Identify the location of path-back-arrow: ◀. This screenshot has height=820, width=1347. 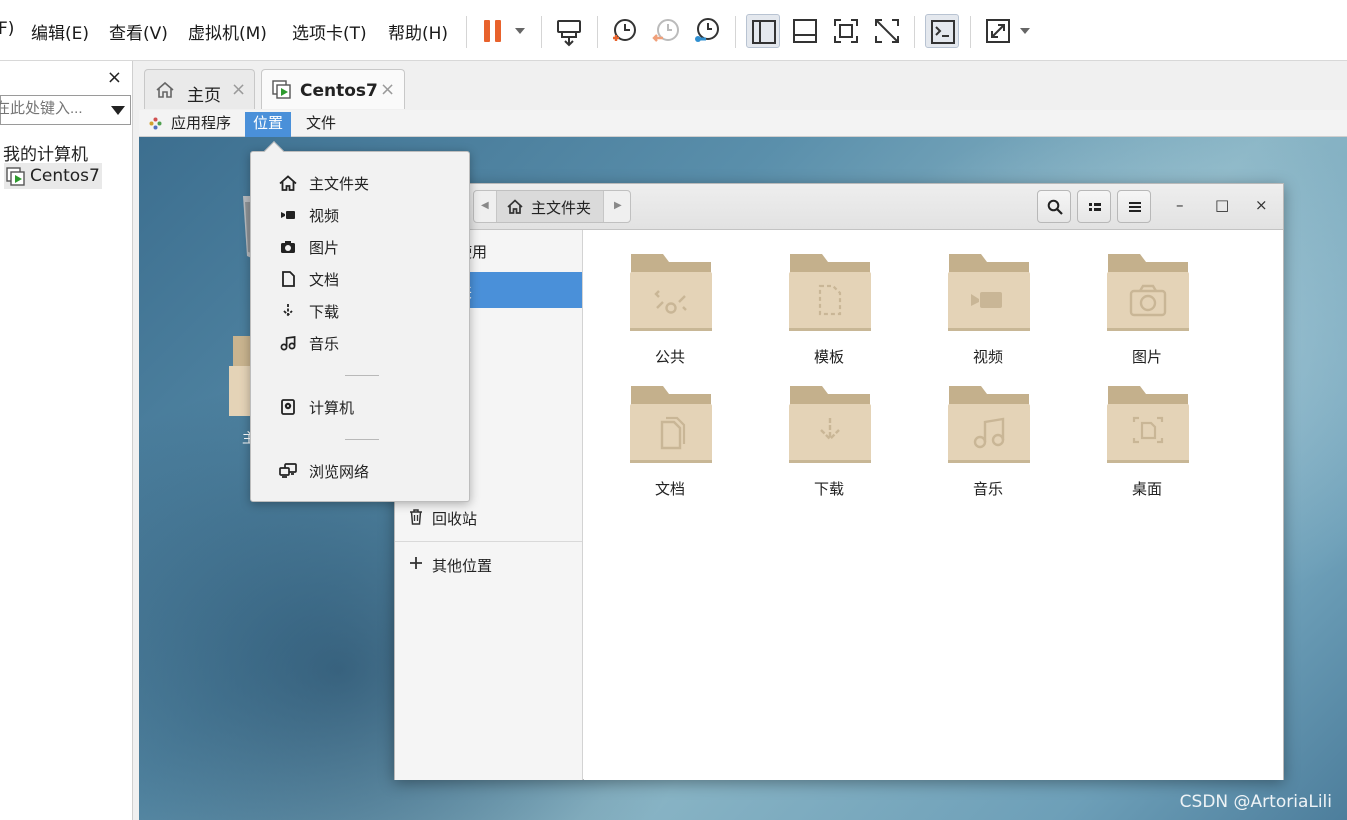
(485, 205).